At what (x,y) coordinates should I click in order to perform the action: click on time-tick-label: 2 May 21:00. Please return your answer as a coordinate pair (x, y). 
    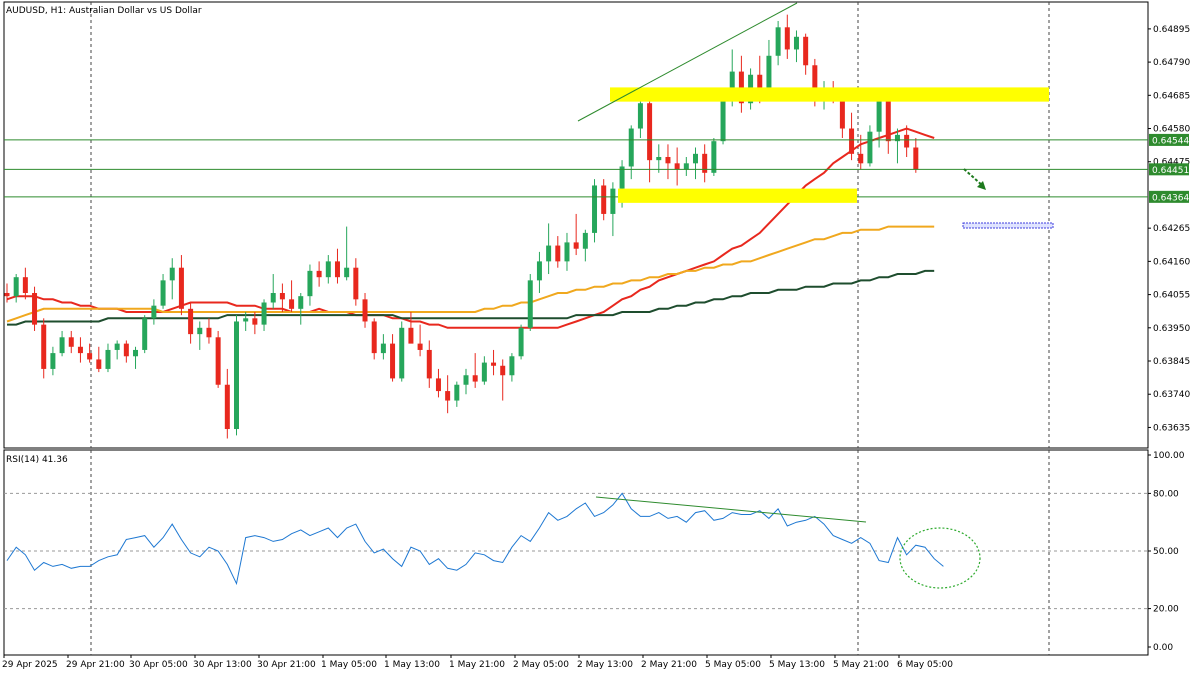
    Looking at the image, I should click on (669, 665).